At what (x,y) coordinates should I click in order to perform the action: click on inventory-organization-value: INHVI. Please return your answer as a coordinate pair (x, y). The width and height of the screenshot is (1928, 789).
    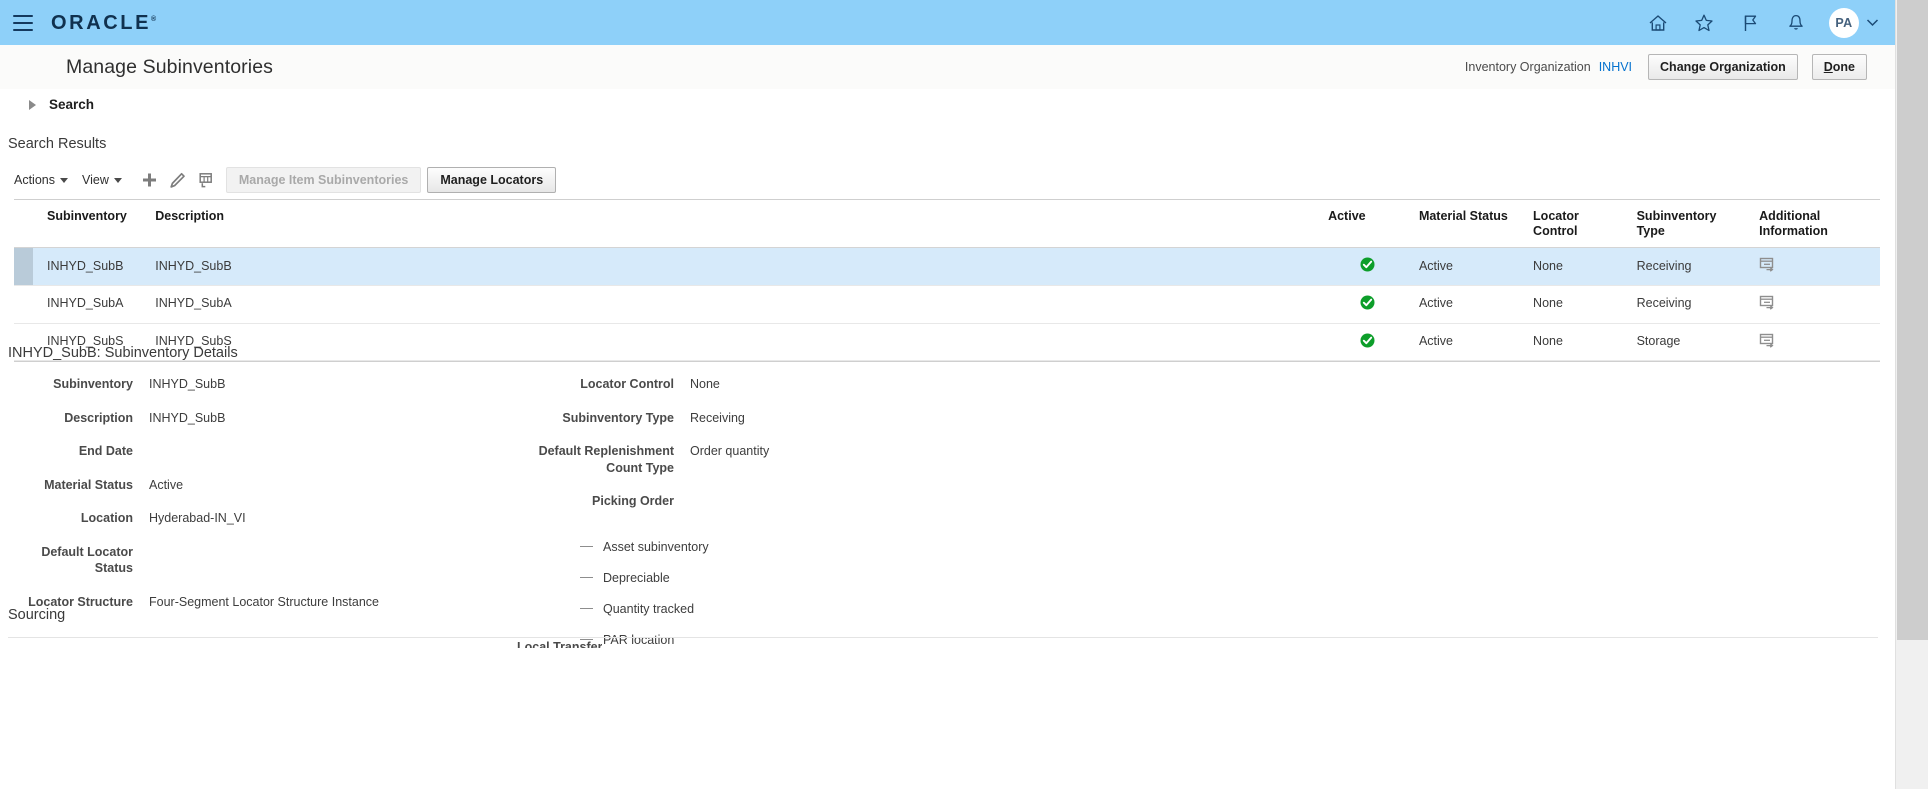
    Looking at the image, I should click on (1615, 67).